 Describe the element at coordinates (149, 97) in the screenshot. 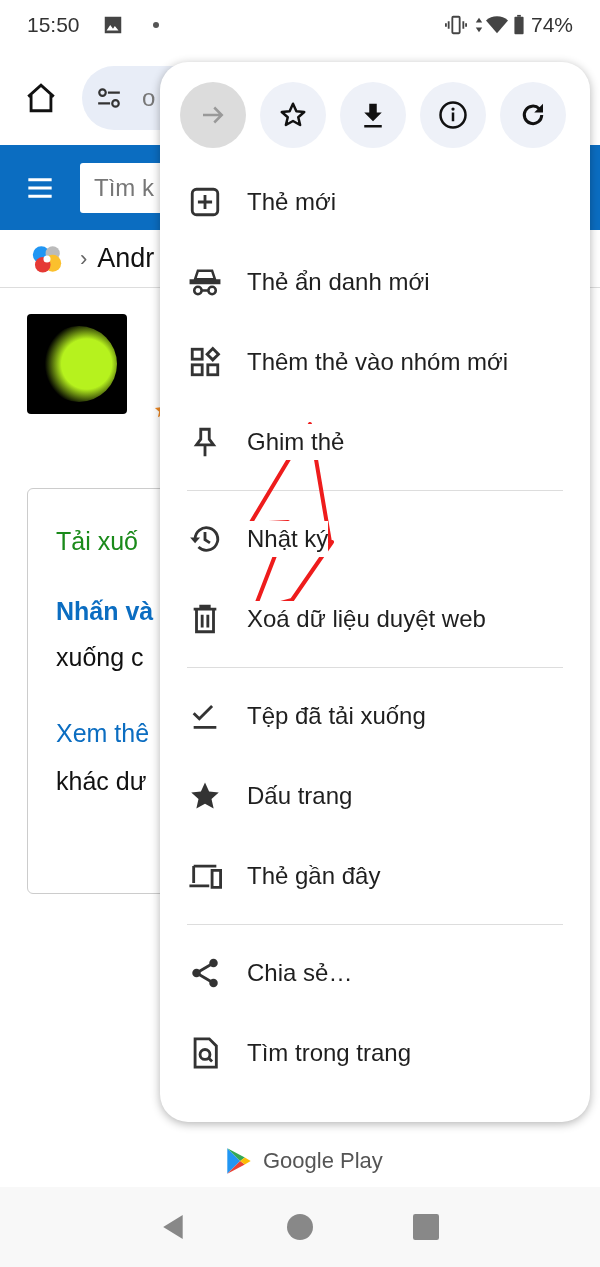

I see `url-text: o` at that location.